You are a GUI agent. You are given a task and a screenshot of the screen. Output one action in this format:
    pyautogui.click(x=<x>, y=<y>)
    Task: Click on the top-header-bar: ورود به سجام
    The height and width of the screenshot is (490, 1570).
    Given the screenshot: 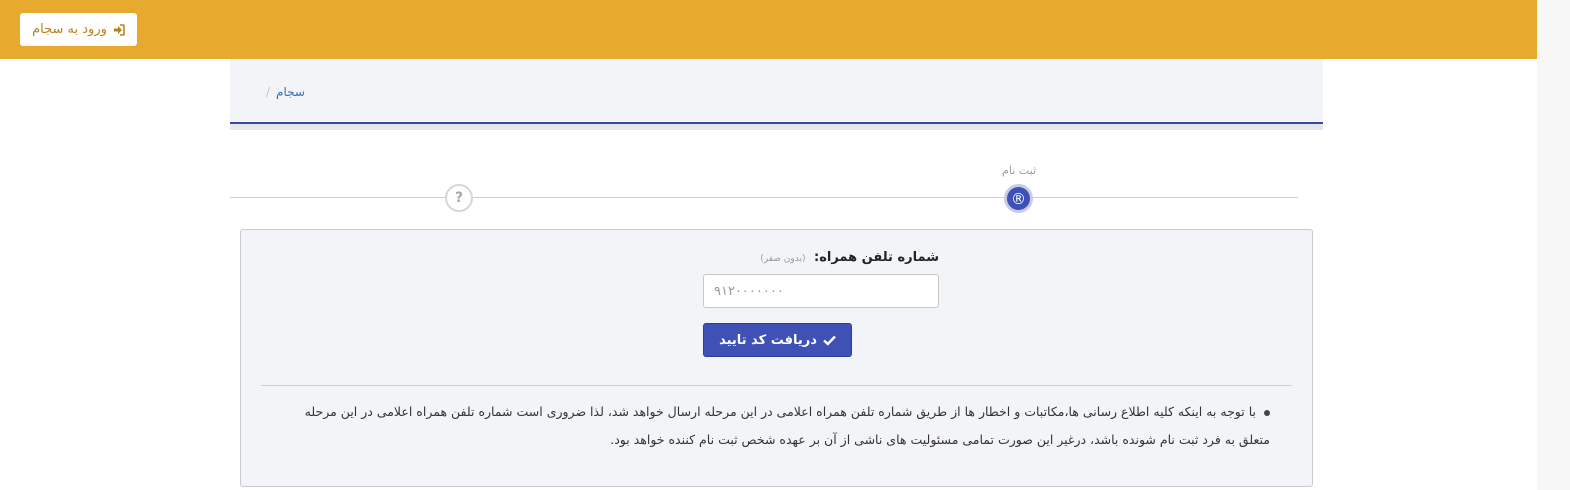 What is the action you would take?
    pyautogui.click(x=768, y=29)
    